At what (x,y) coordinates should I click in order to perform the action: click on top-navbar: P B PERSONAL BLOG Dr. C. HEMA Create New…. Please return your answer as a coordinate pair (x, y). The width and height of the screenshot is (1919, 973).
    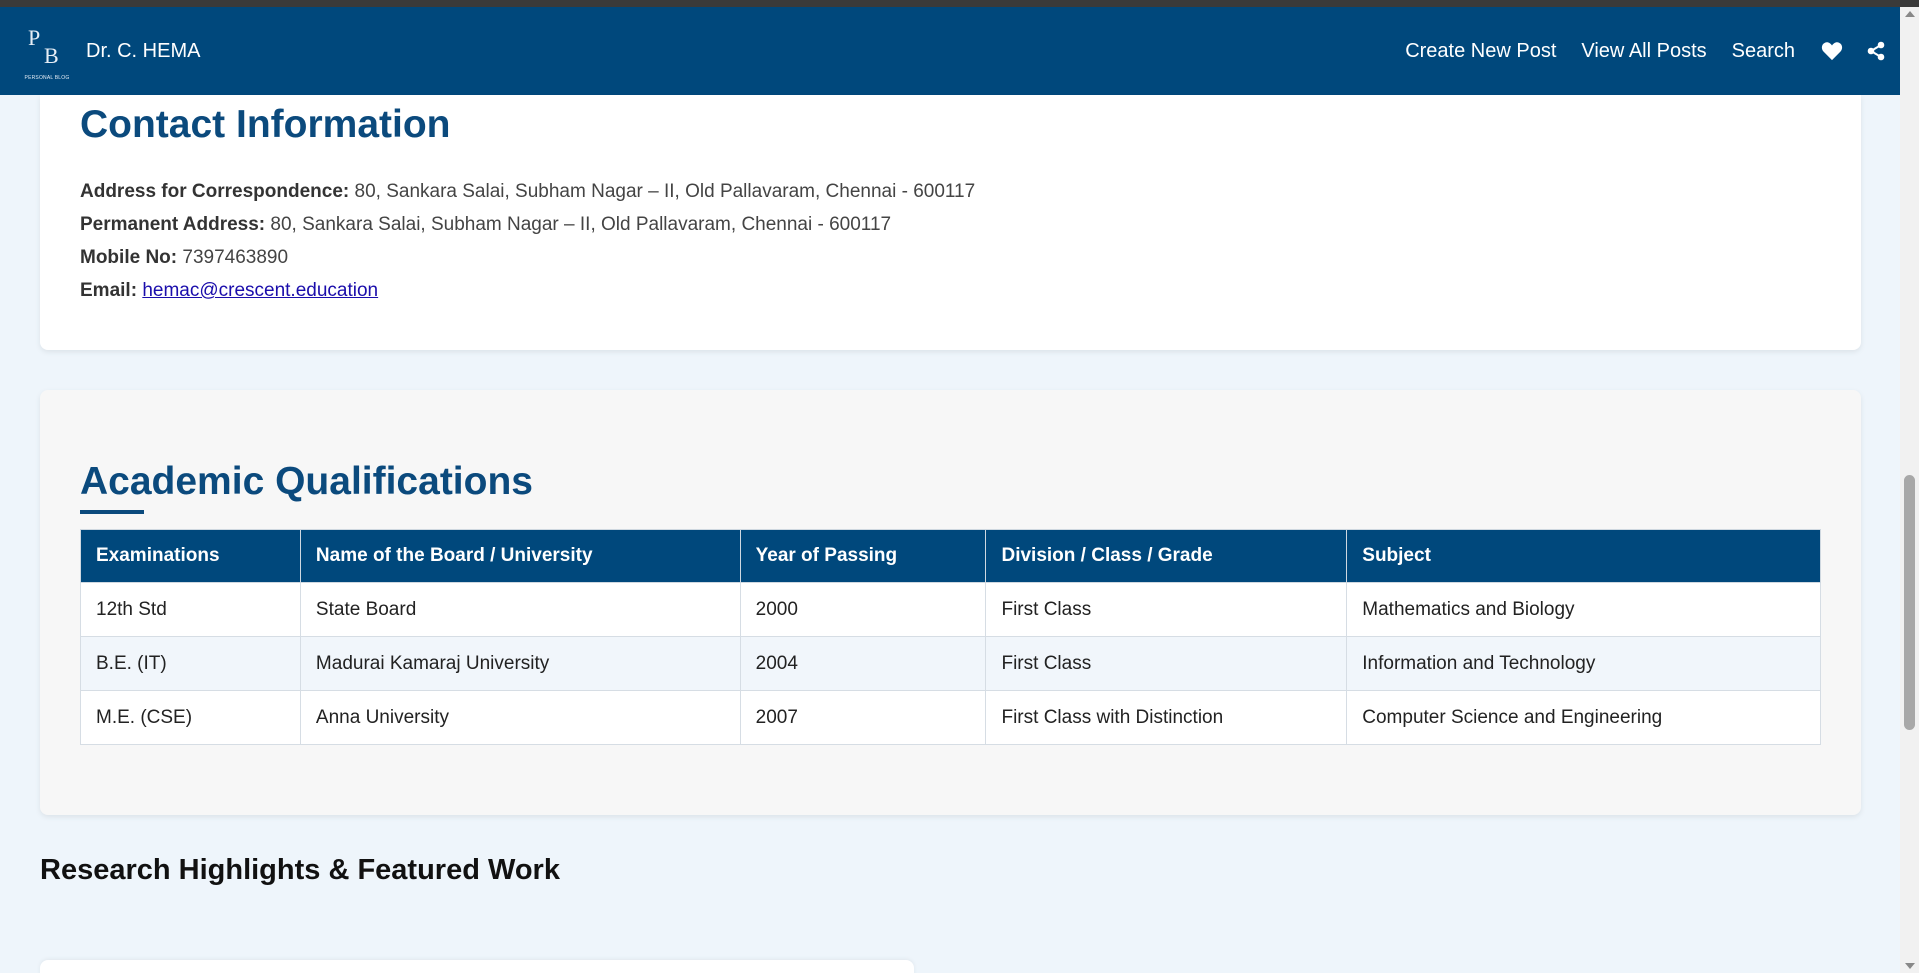
    Looking at the image, I should click on (950, 51).